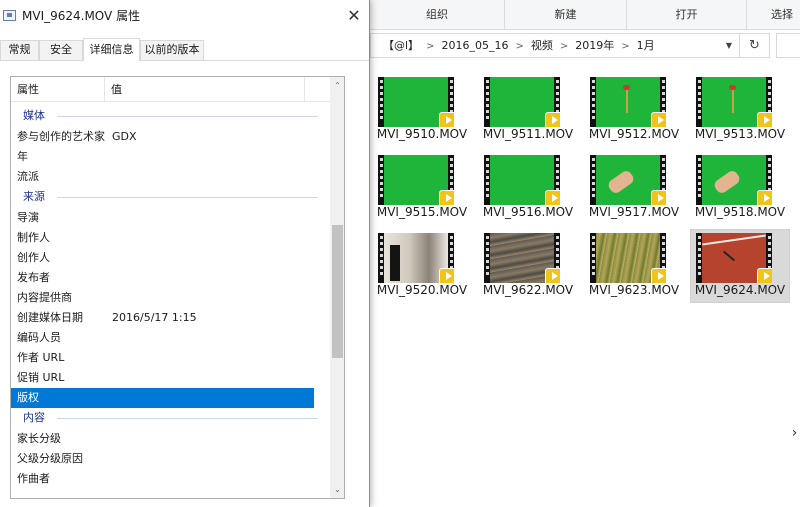  What do you see at coordinates (184, 16) in the screenshot?
I see `dialog-titlebar: MVI_9624.MOV 属性 ✕` at bounding box center [184, 16].